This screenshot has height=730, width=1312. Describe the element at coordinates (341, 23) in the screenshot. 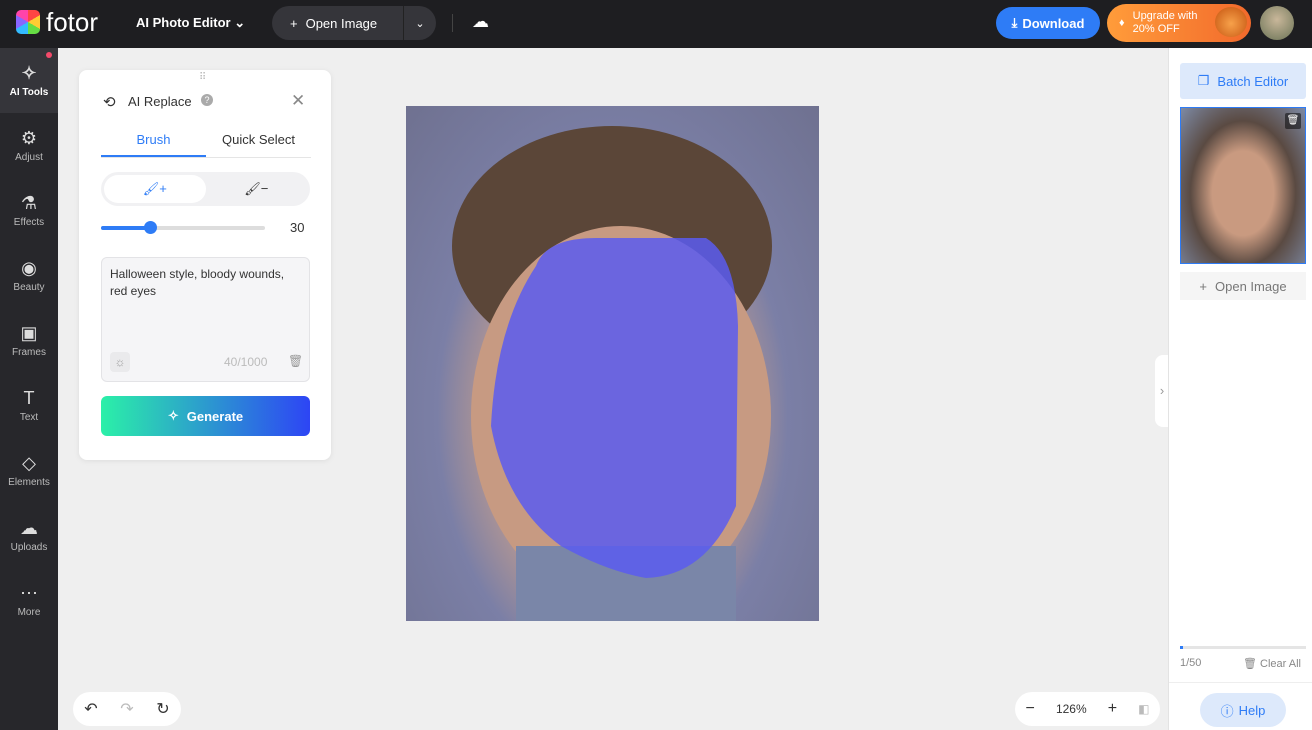

I see `open-image-label: Open Image` at that location.